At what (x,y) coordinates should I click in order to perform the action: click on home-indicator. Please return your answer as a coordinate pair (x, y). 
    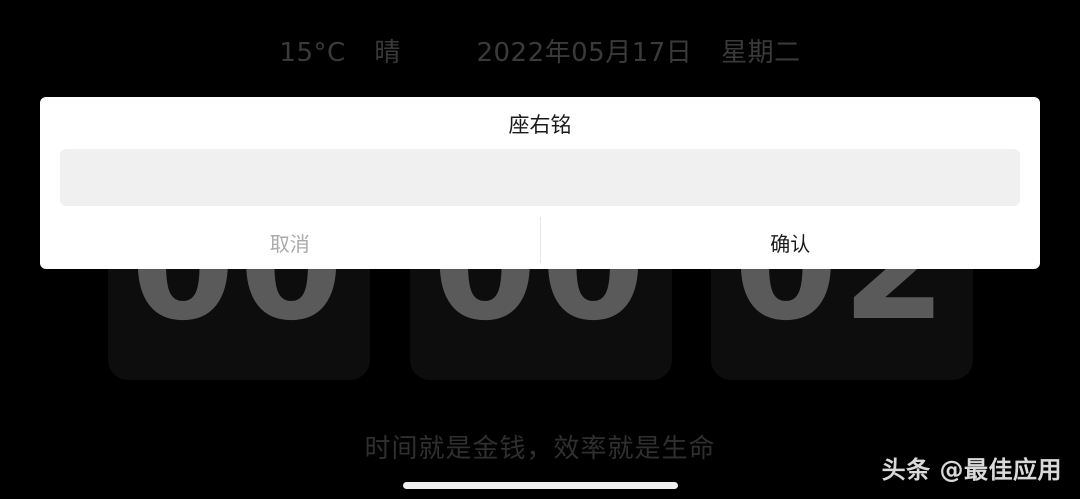
    Looking at the image, I should click on (540, 485).